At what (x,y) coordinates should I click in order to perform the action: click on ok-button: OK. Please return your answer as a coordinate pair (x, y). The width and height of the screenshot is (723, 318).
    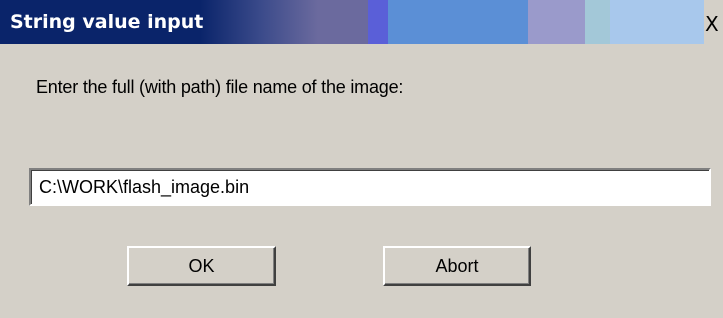
    Looking at the image, I should click on (201, 266).